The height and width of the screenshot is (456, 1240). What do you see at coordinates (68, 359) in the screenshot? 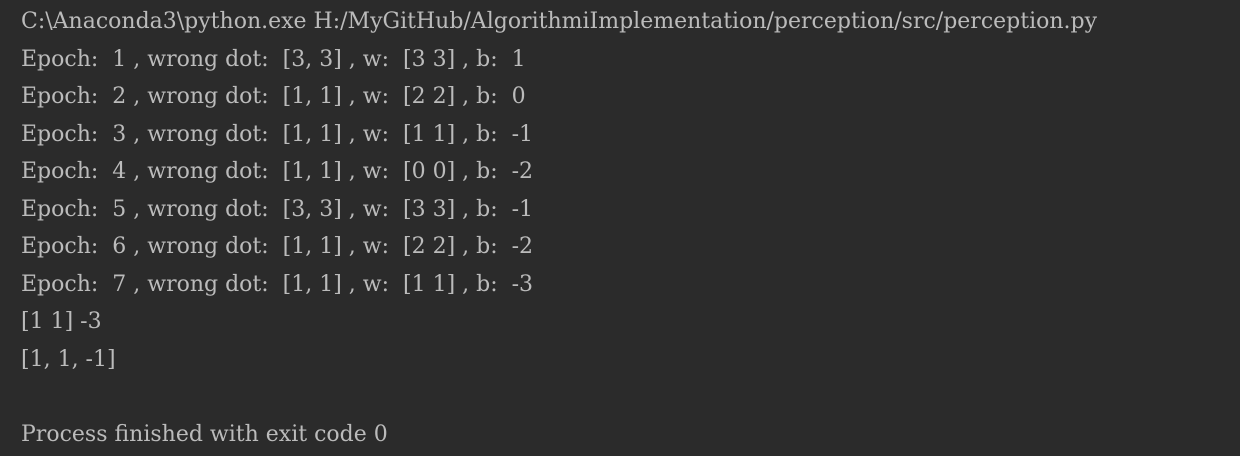
I see `output-line-final-params: [1, 1, -1]` at bounding box center [68, 359].